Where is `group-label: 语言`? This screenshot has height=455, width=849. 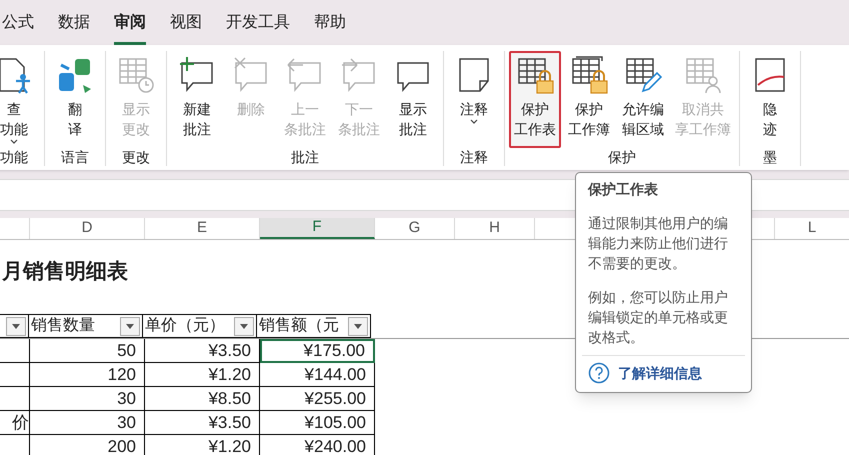 group-label: 语言 is located at coordinates (75, 157).